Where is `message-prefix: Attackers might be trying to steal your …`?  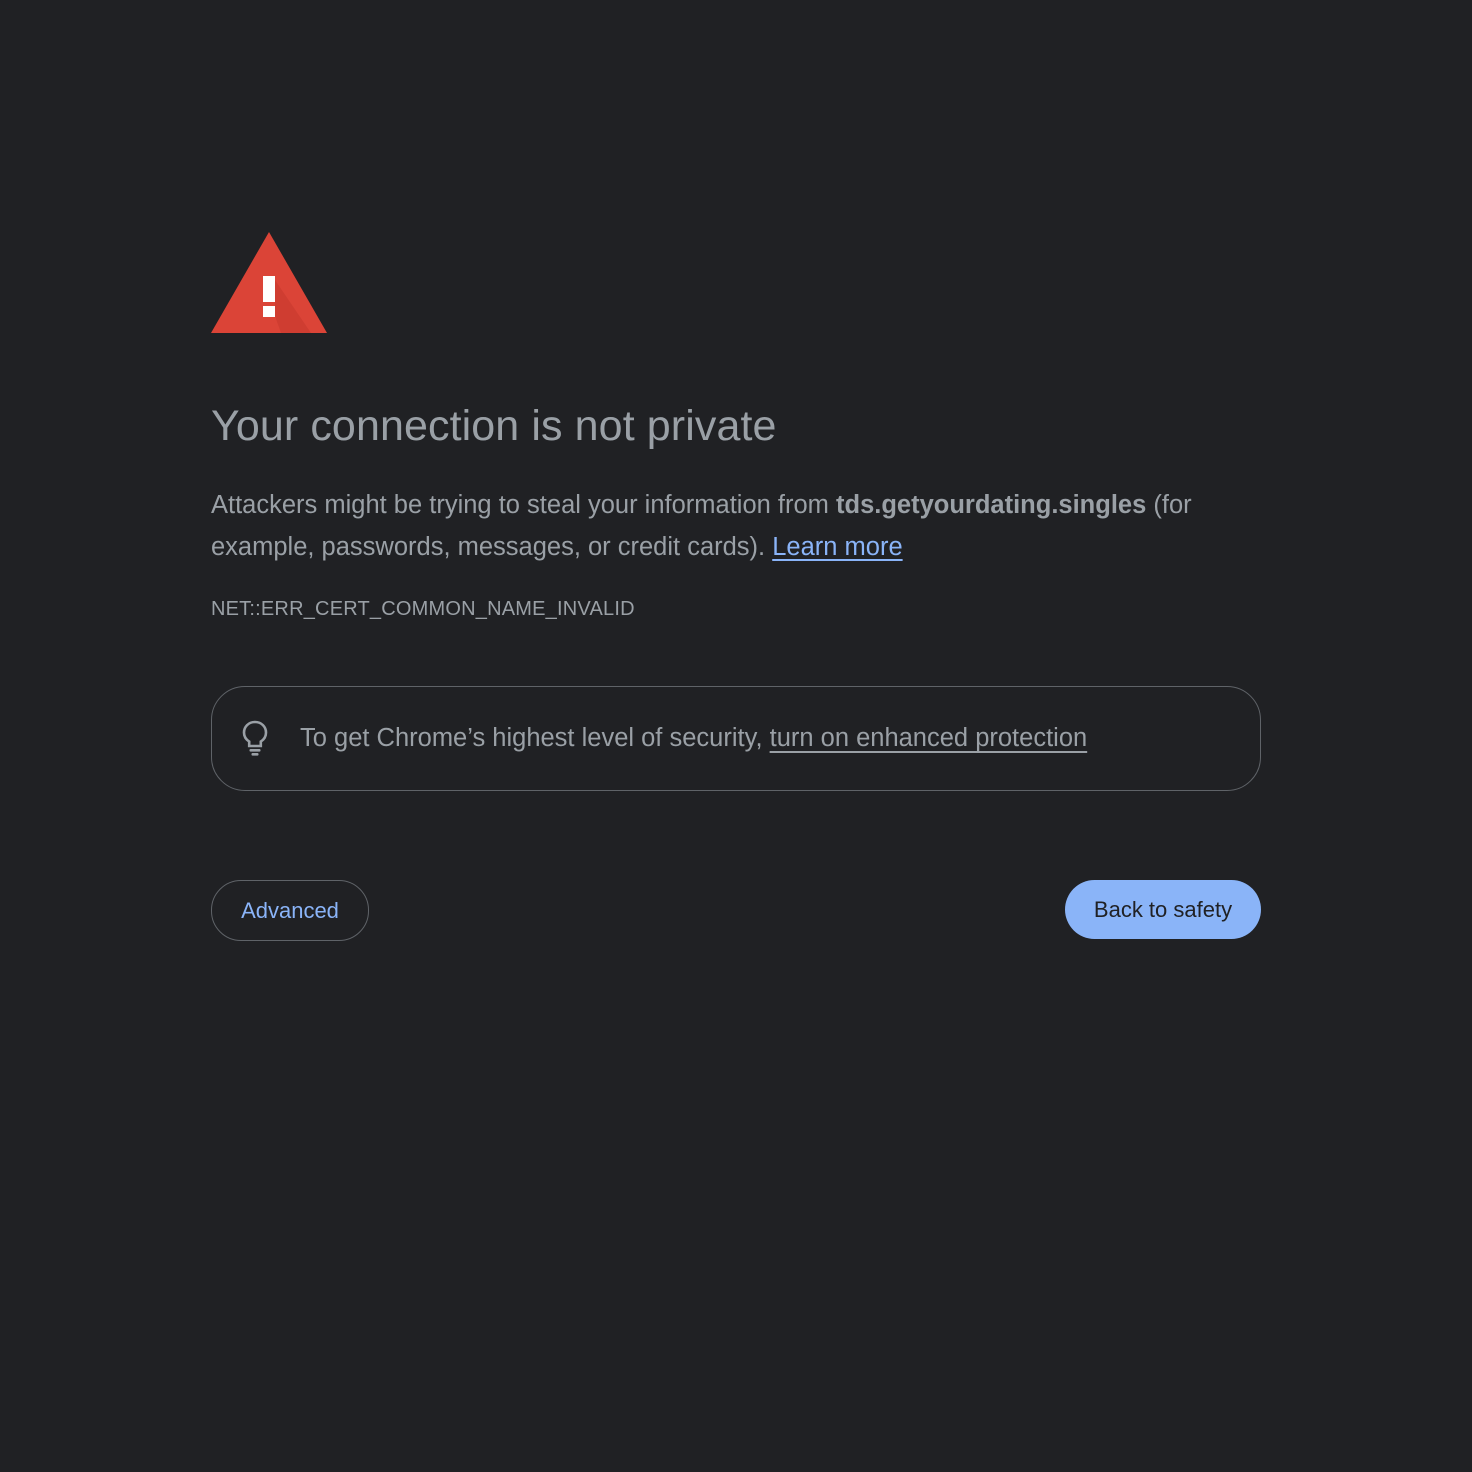
message-prefix: Attackers might be trying to steal your … is located at coordinates (523, 505).